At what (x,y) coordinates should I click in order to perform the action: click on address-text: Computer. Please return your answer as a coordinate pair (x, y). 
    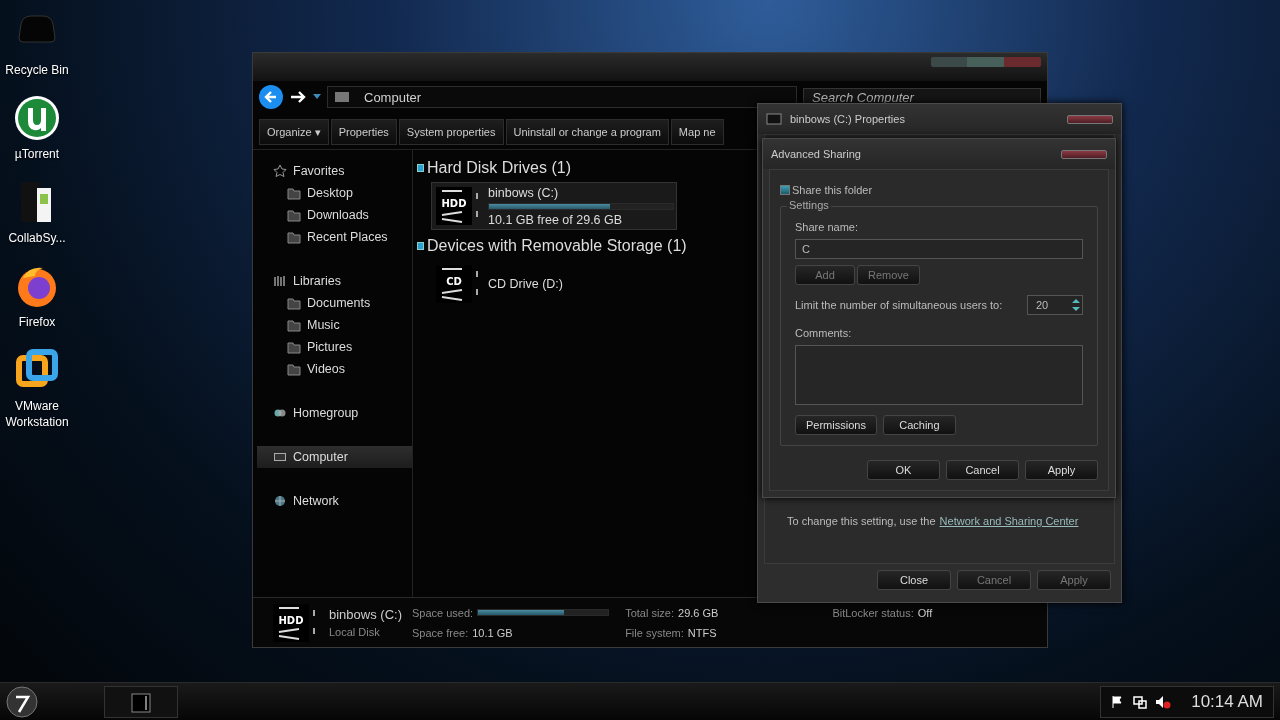
    Looking at the image, I should click on (393, 97).